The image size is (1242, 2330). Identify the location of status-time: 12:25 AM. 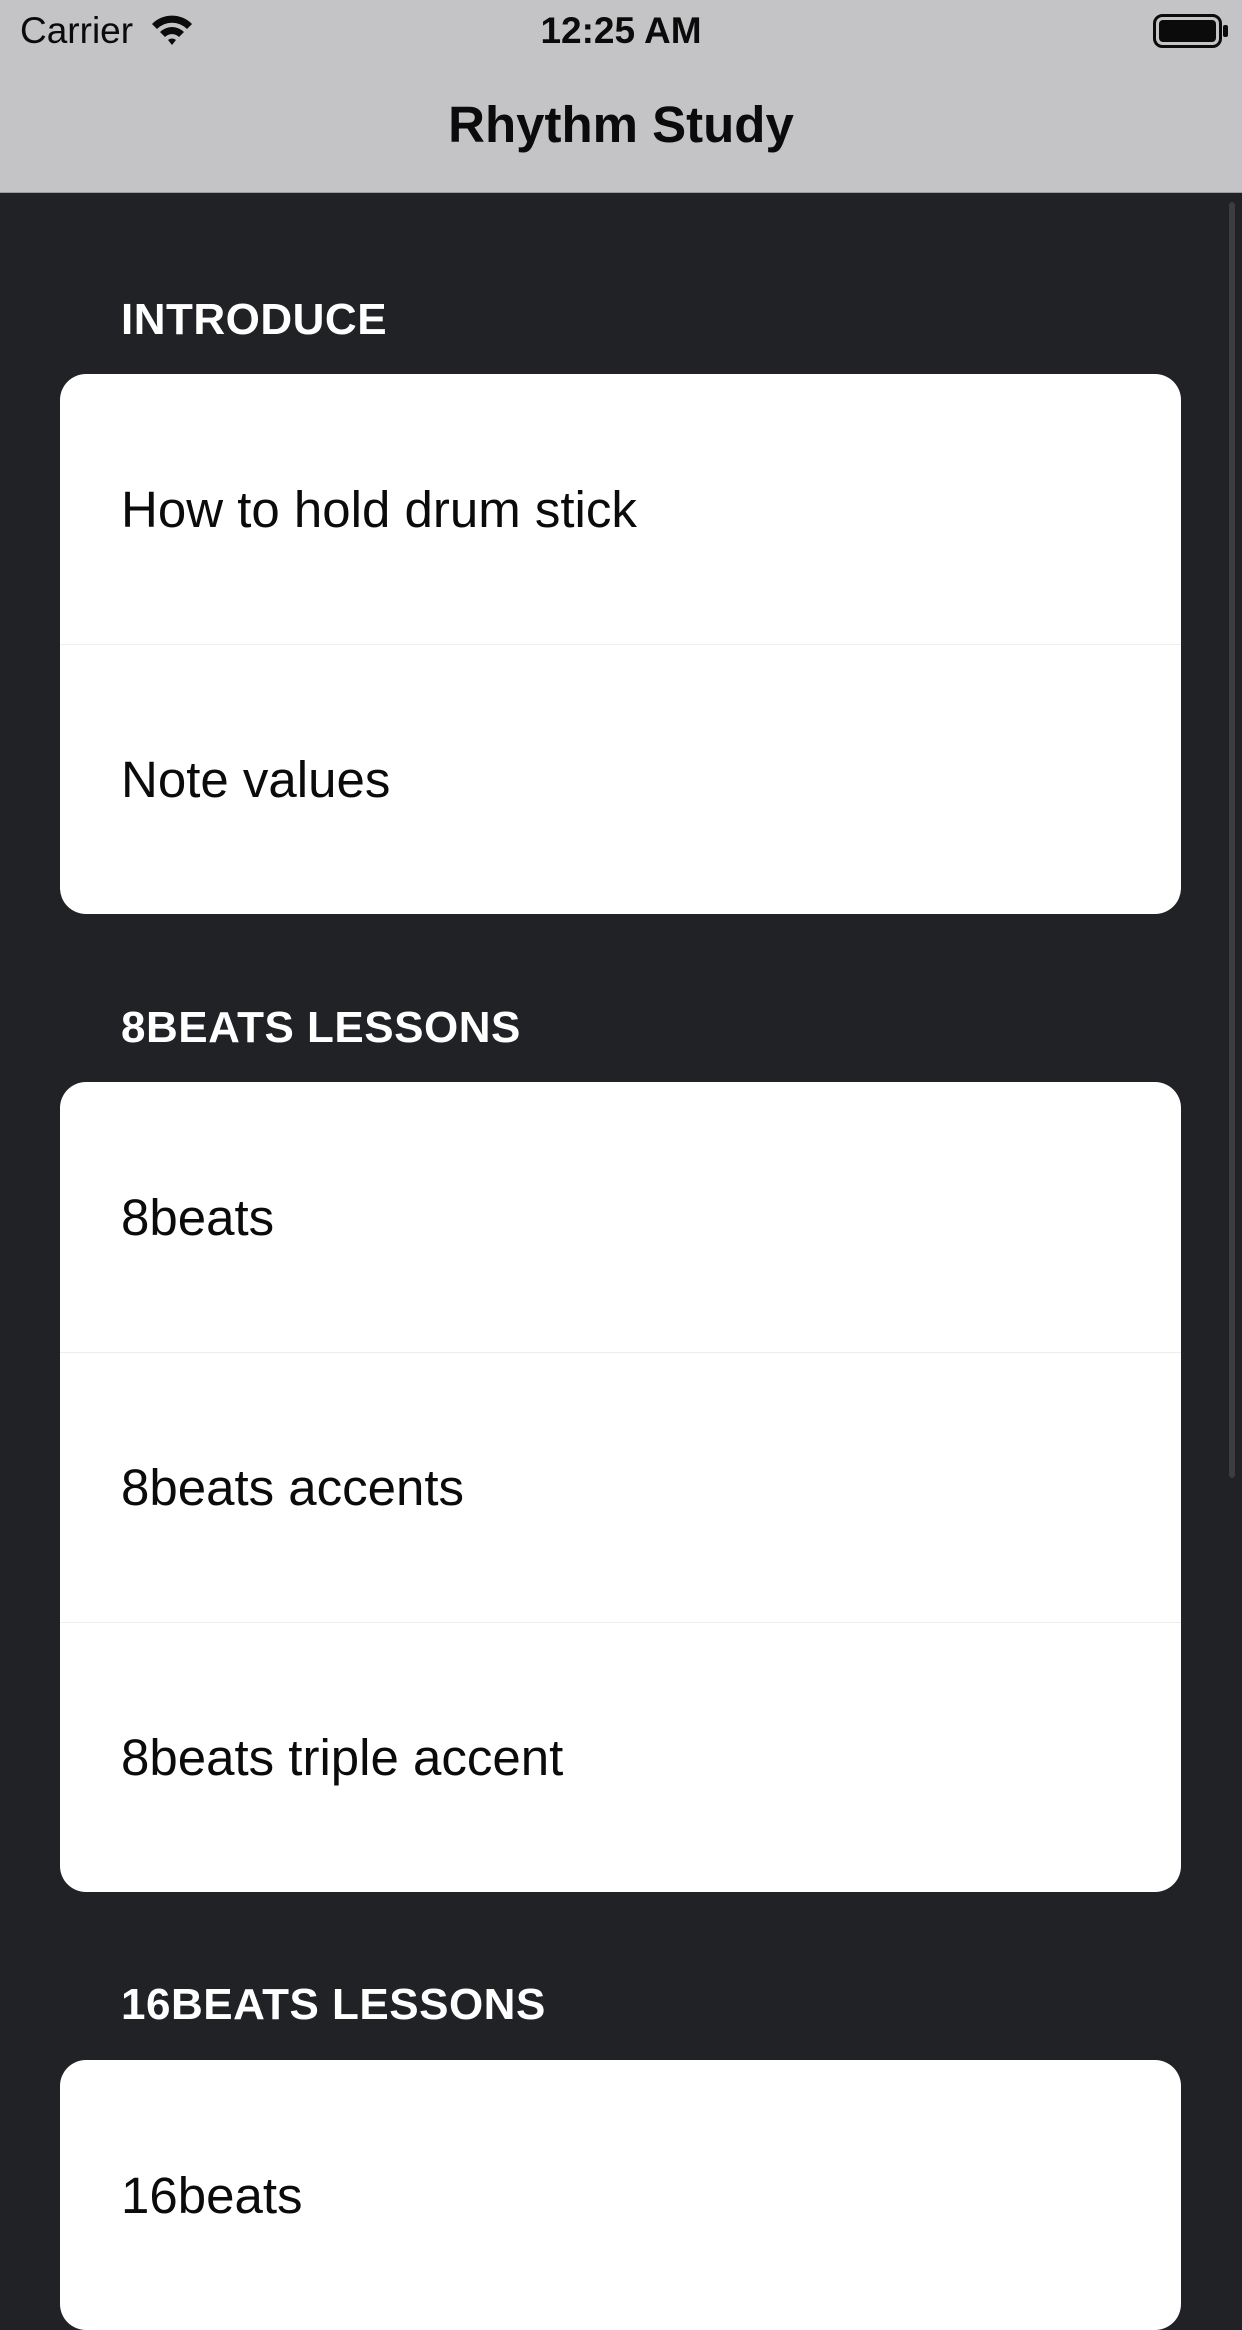
(621, 30).